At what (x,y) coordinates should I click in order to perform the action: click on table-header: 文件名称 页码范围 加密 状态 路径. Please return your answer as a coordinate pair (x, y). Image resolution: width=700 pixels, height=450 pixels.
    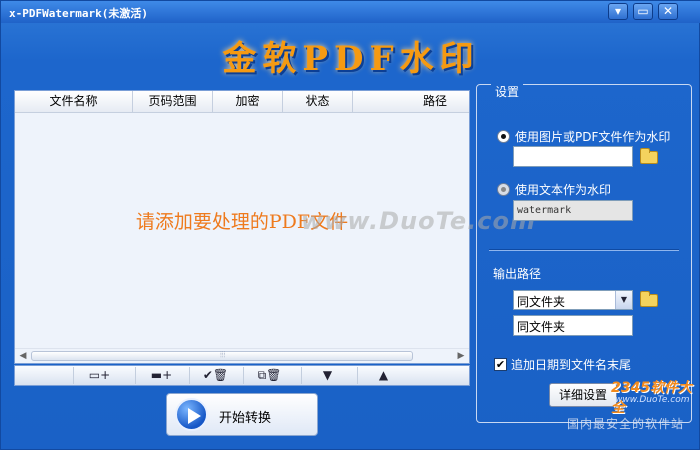
    Looking at the image, I should click on (242, 102).